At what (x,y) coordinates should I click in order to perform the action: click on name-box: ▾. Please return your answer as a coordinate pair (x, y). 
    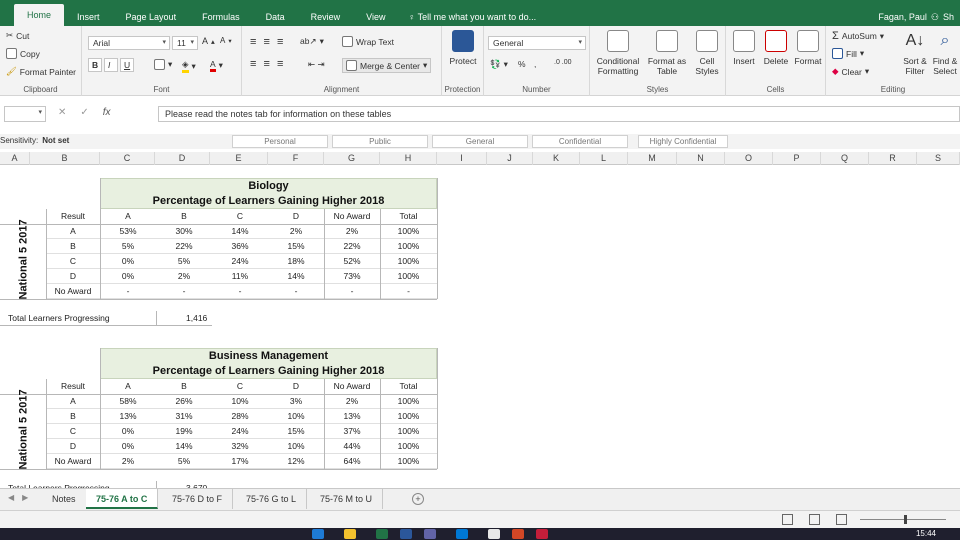
    Looking at the image, I should click on (25, 114).